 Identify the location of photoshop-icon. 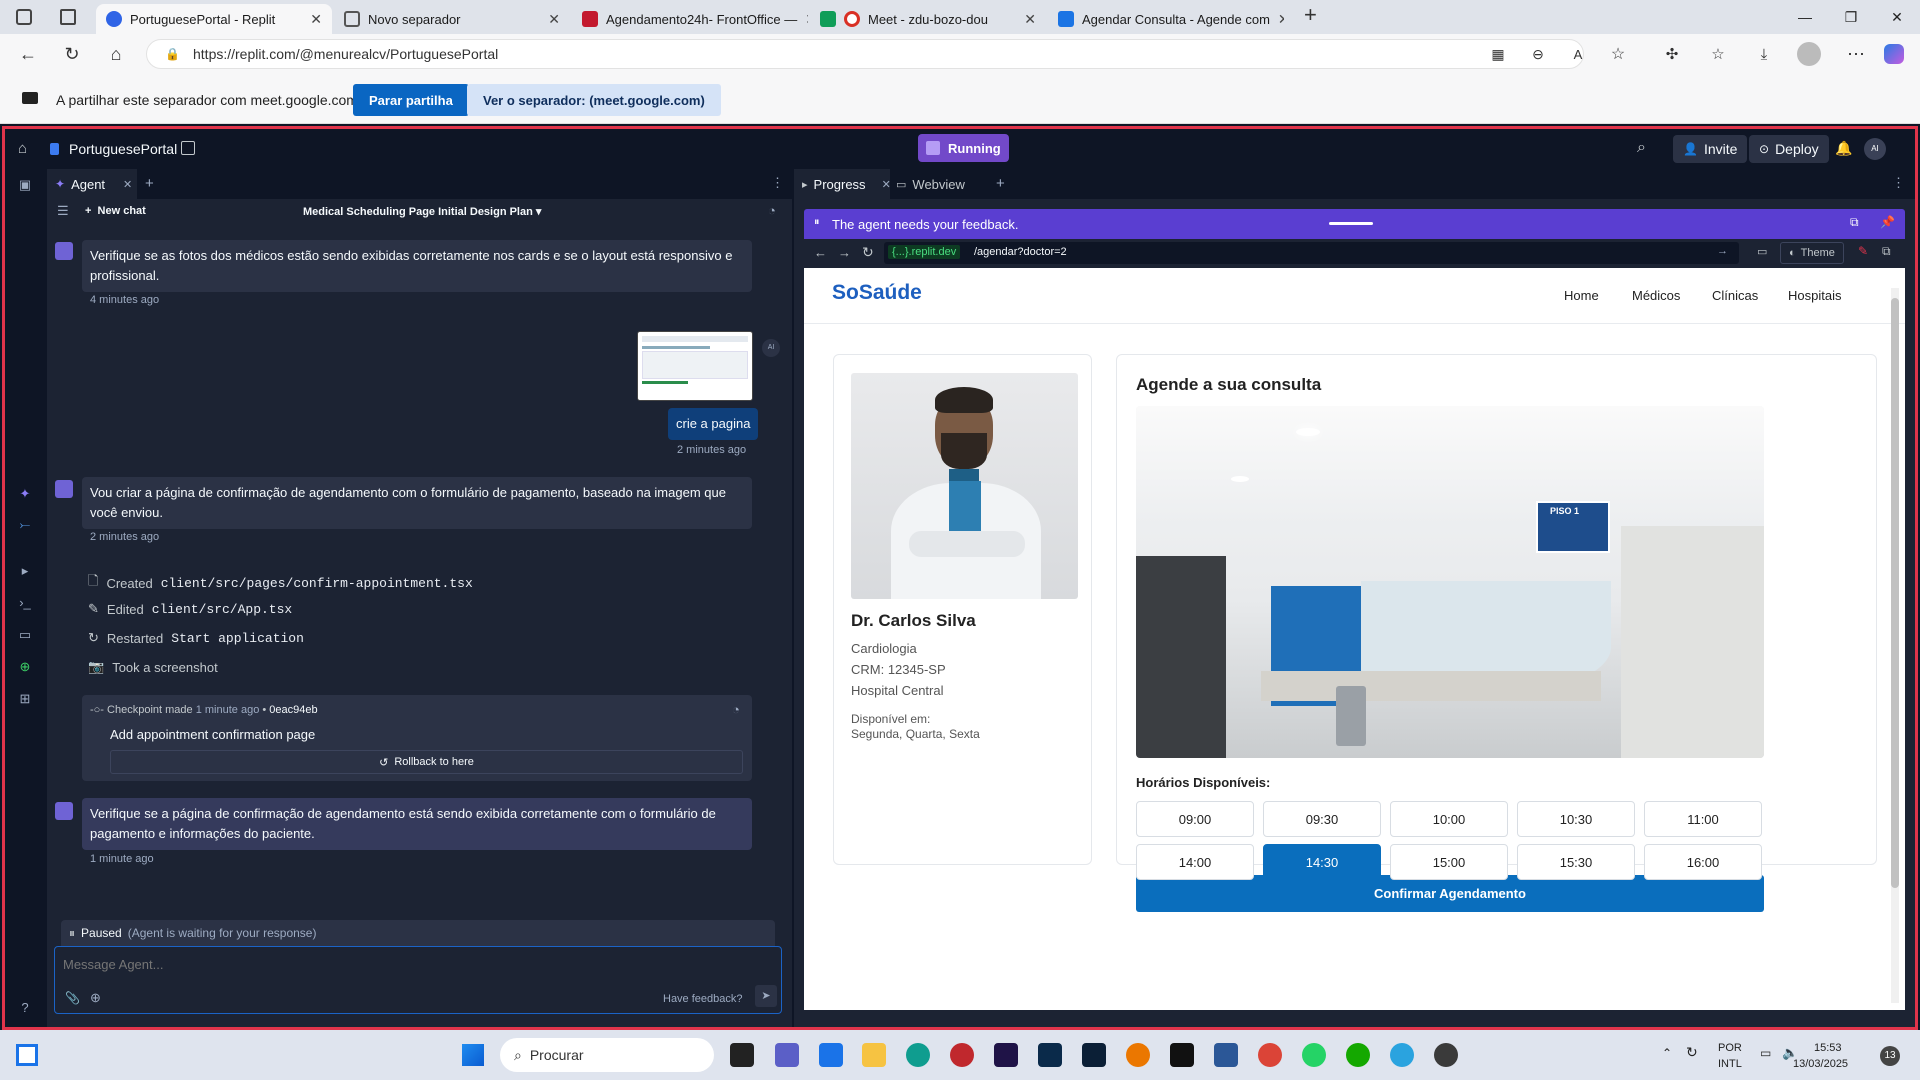
(1094, 1055).